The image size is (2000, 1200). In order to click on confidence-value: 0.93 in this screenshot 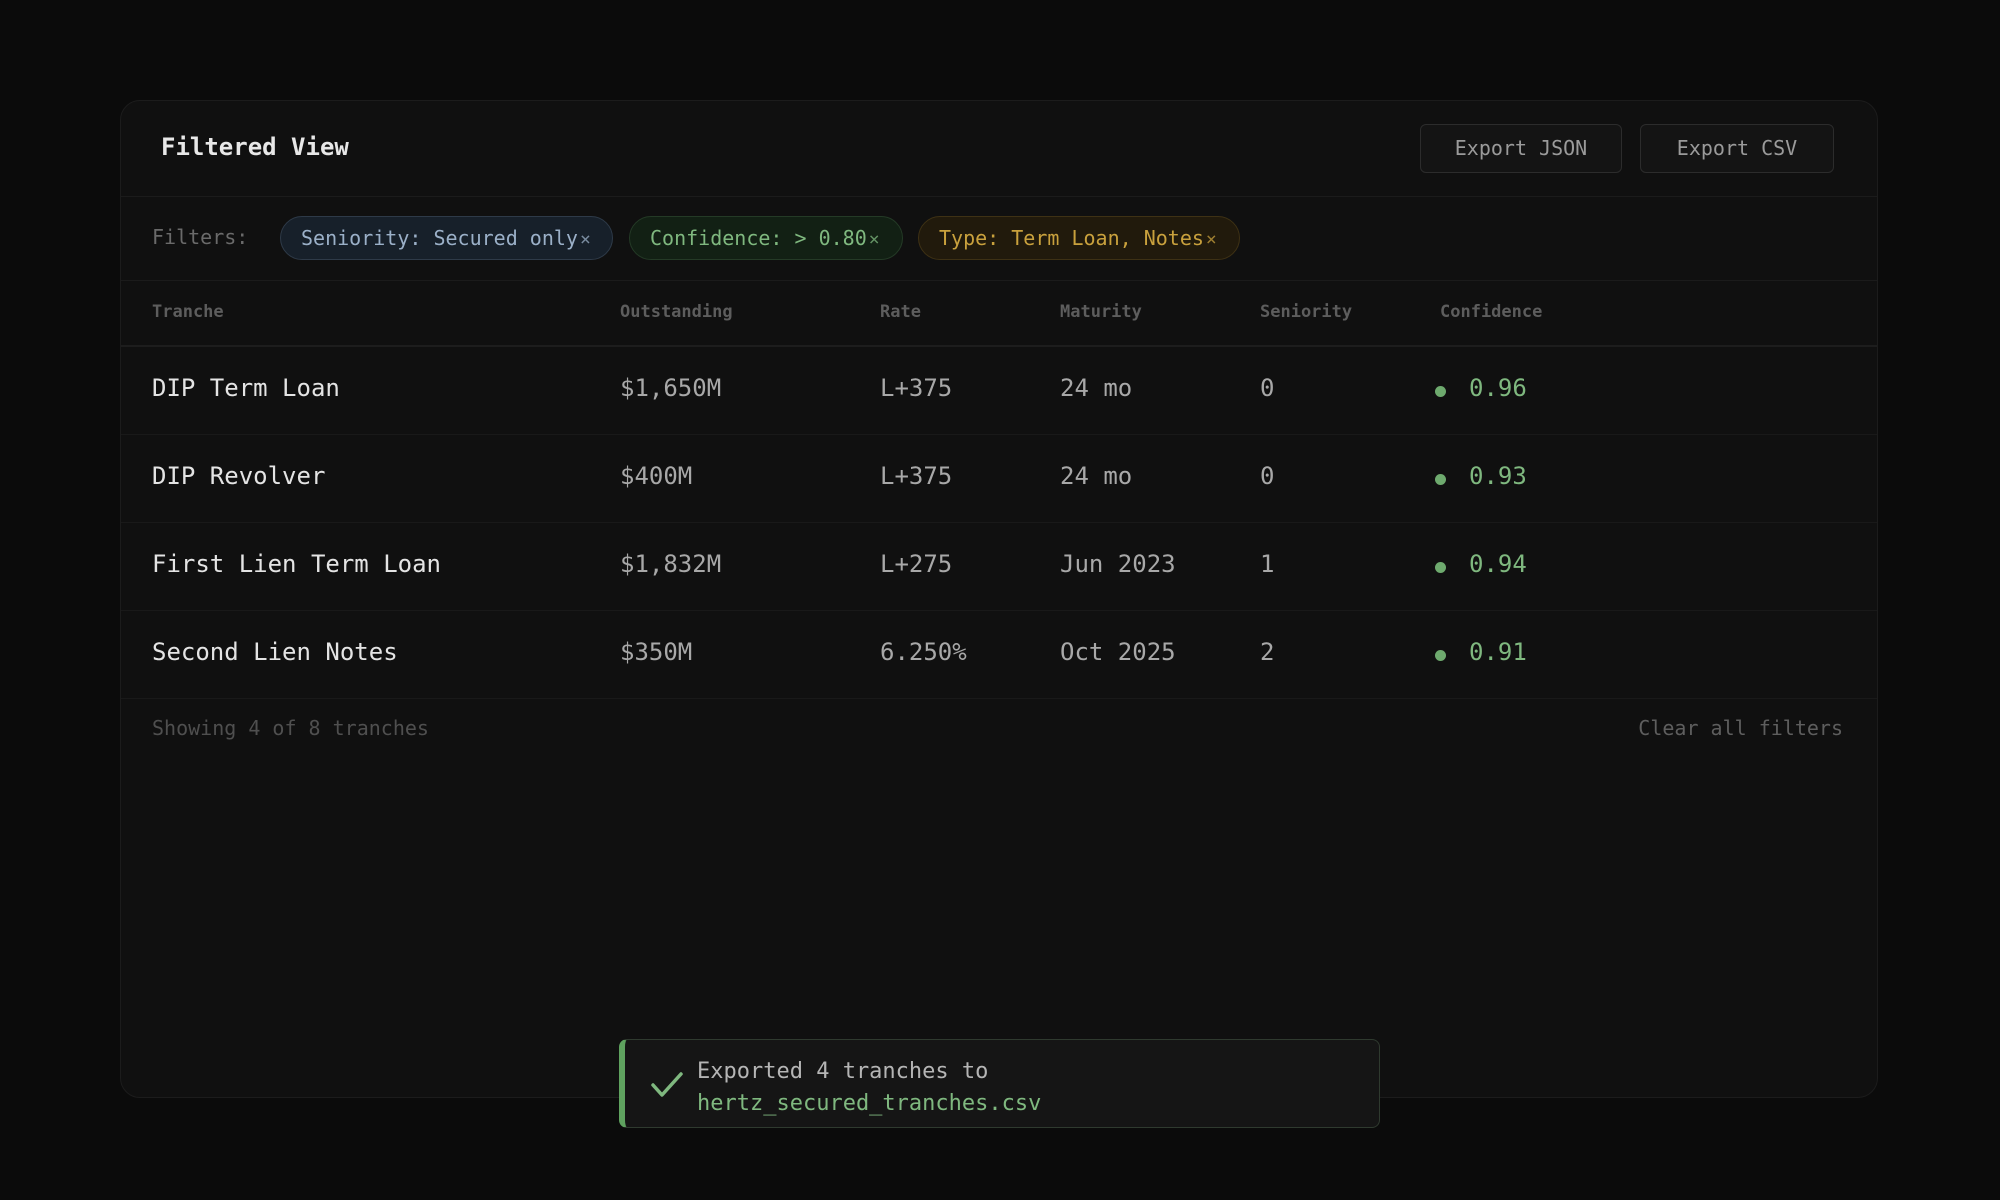, I will do `click(1498, 476)`.